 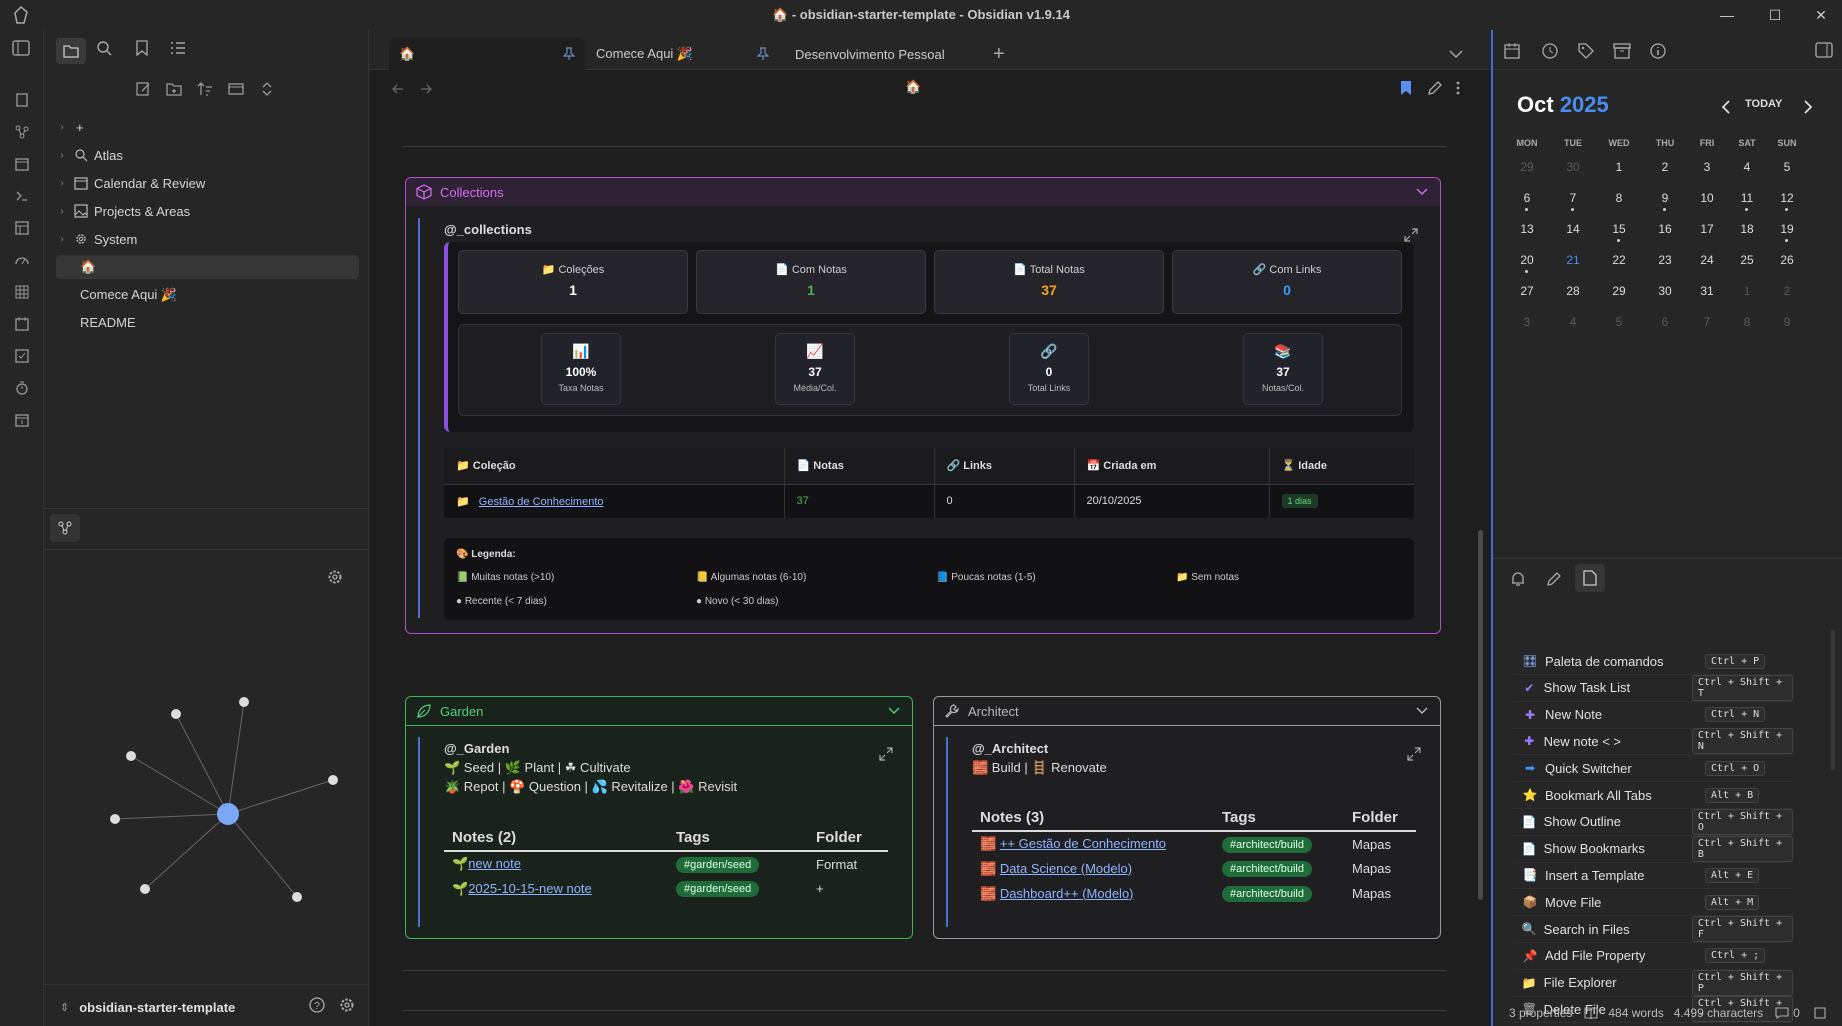 I want to click on calendar-event-icon, so click(x=22, y=420).